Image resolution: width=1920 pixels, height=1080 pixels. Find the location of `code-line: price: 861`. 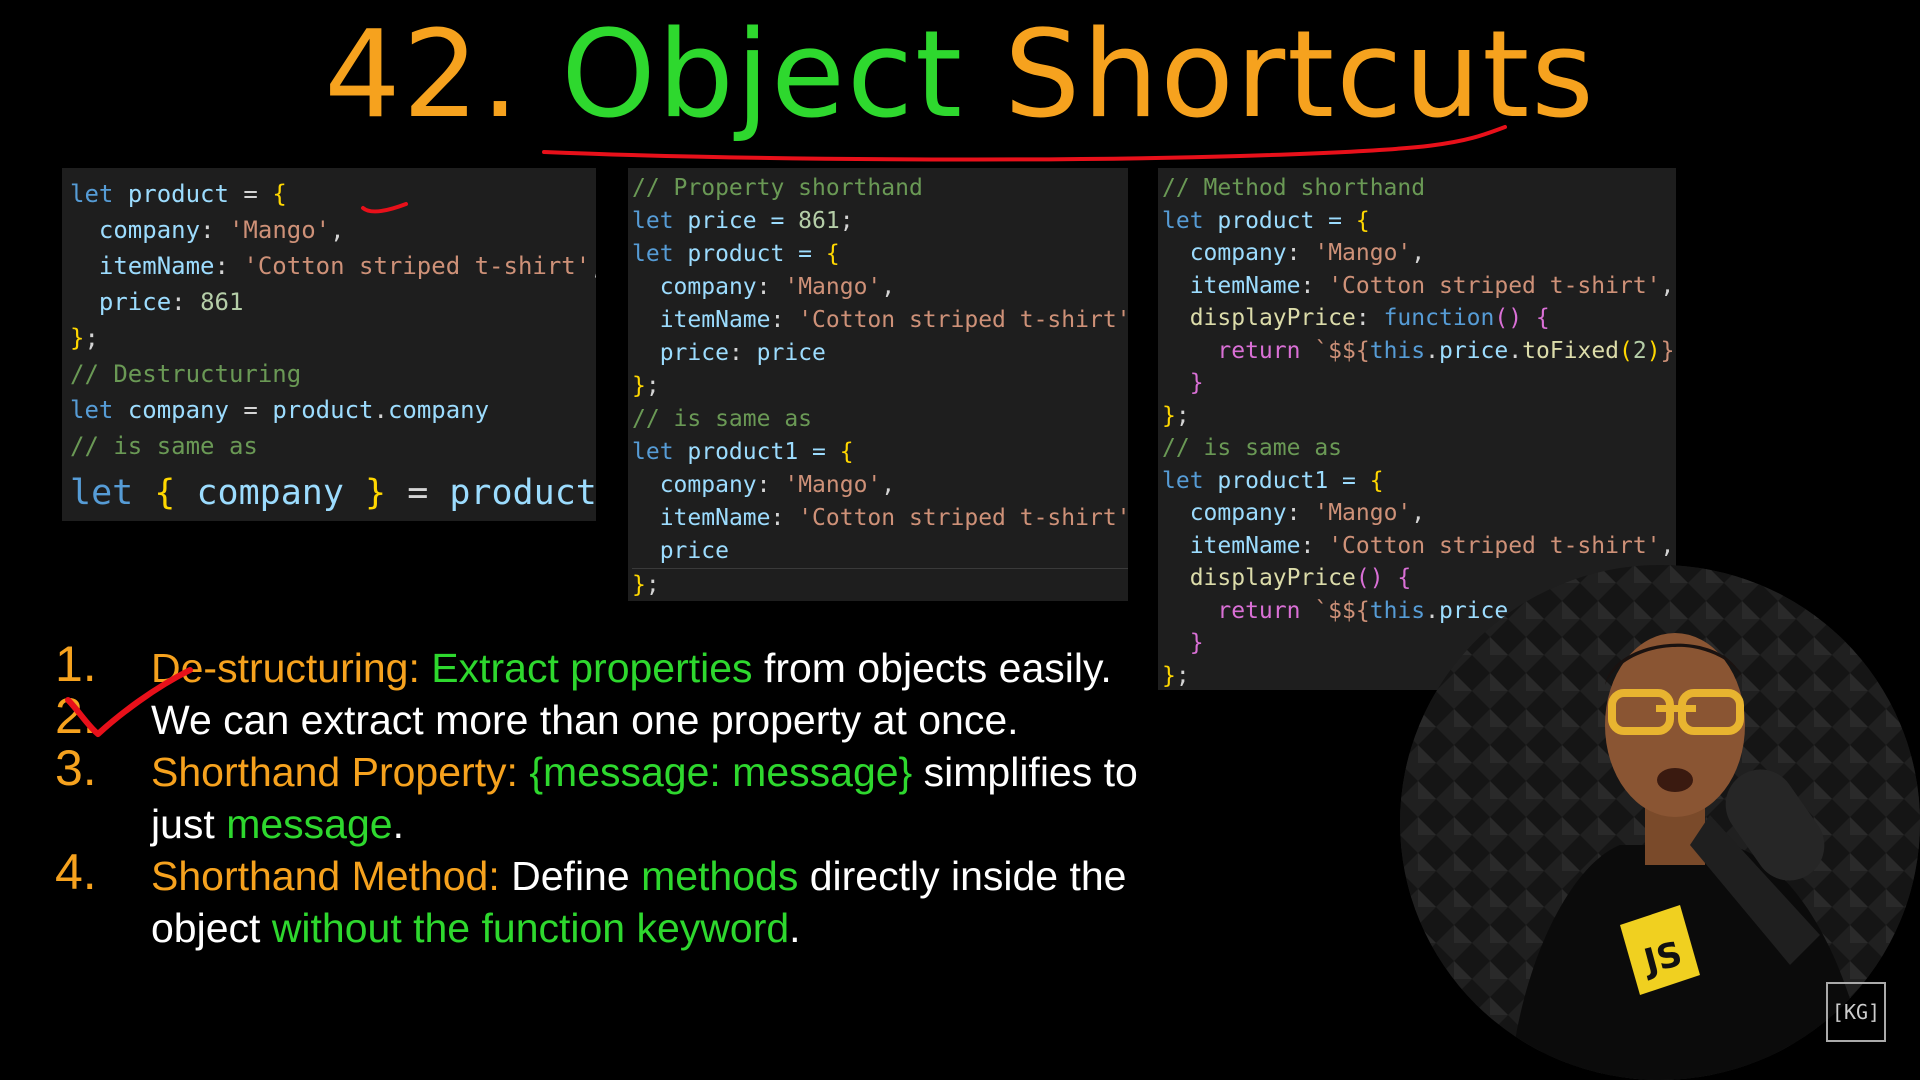

code-line: price: 861 is located at coordinates (171, 302).